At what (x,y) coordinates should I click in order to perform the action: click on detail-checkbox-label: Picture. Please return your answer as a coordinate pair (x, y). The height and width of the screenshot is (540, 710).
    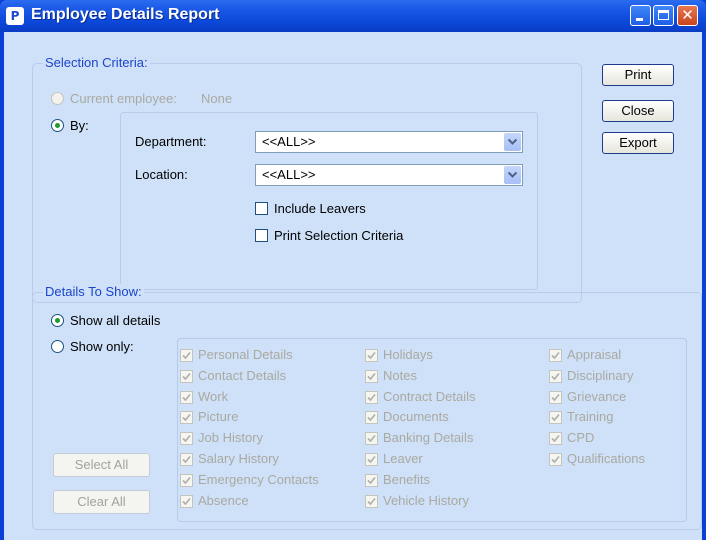
    Looking at the image, I should click on (218, 416).